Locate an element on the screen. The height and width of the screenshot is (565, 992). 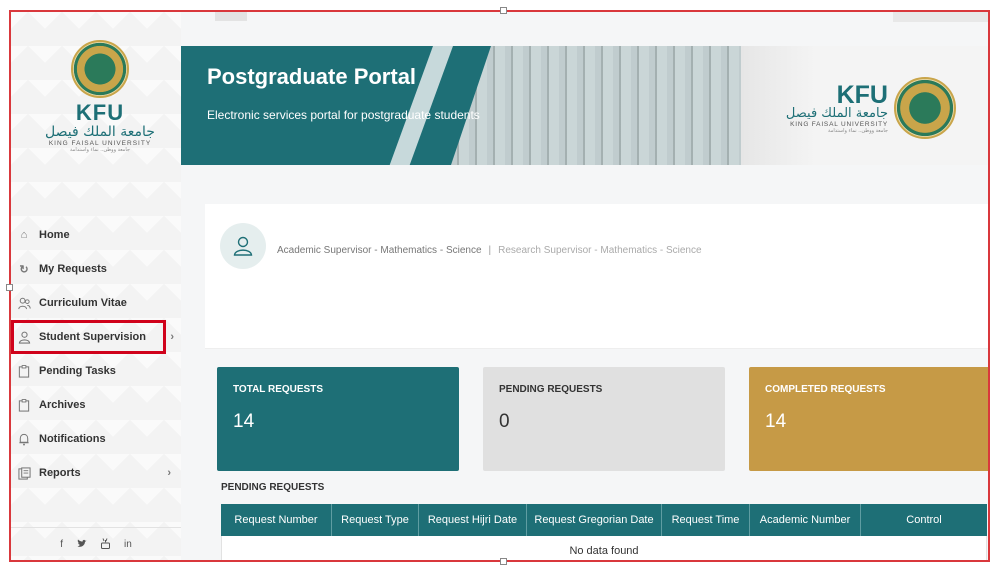
completed-requests-card: COMPLETED REQUESTS 14 is located at coordinates (869, 419).